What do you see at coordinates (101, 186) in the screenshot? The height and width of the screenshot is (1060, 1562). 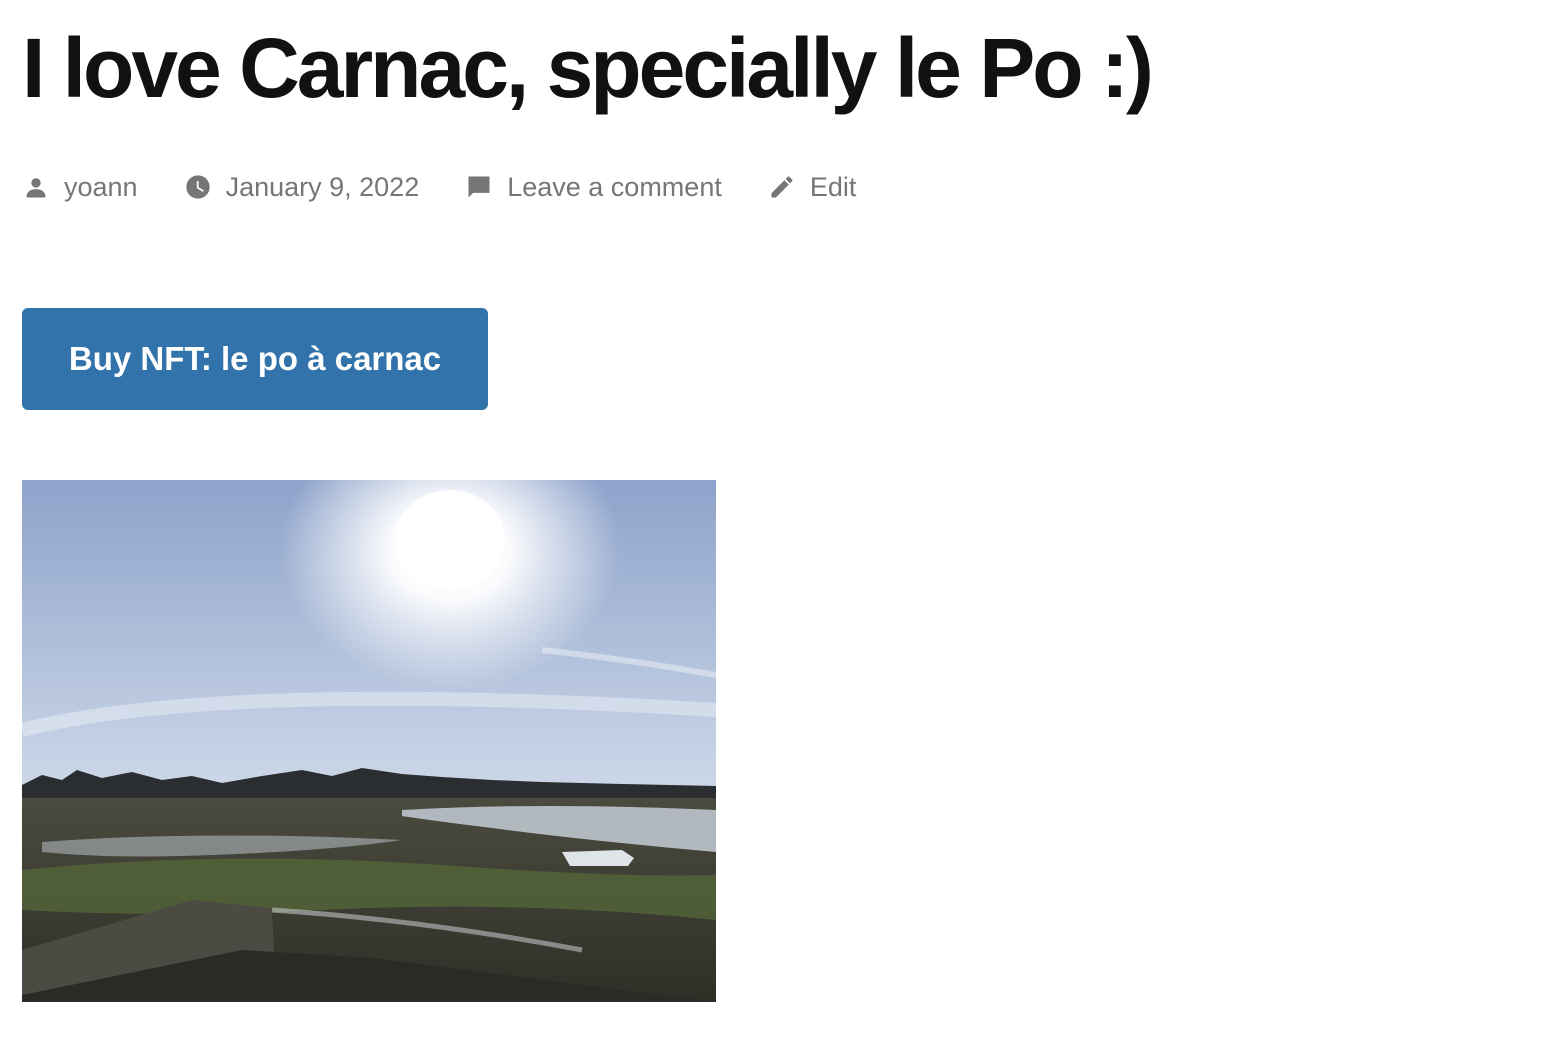 I see `author-name: yoann` at bounding box center [101, 186].